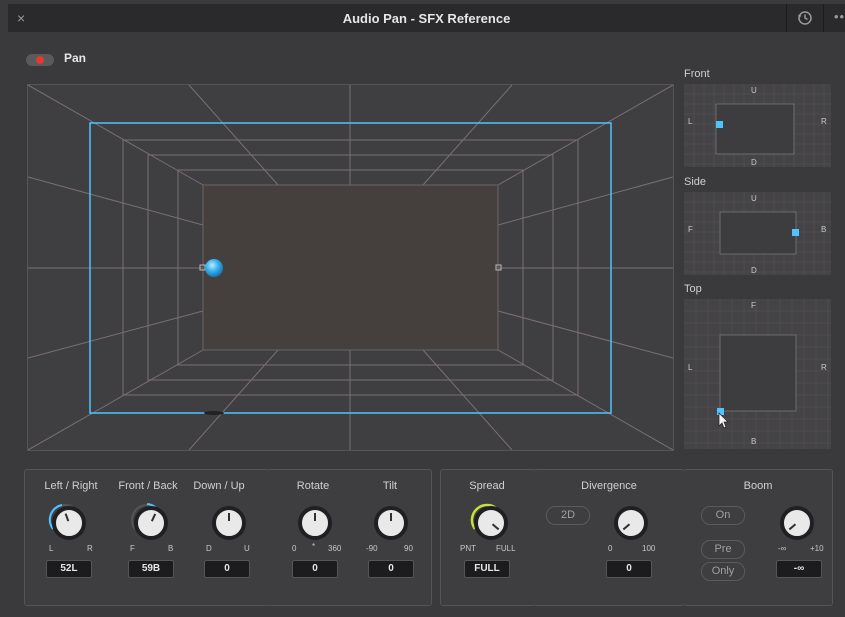 The height and width of the screenshot is (617, 845). Describe the element at coordinates (229, 523) in the screenshot. I see `down-up-knob` at that location.